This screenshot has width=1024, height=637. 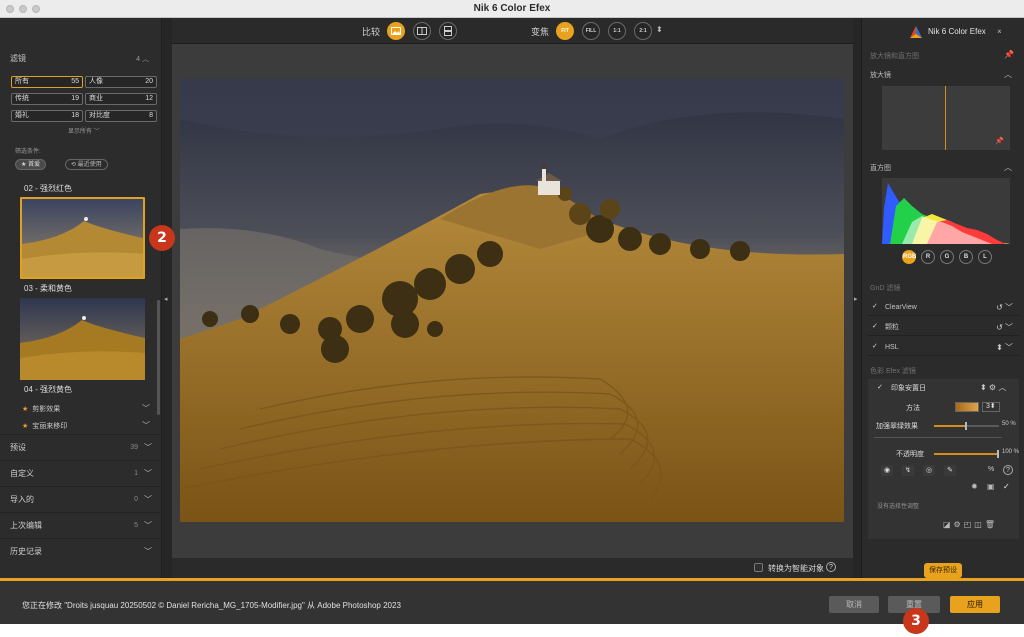 I want to click on histogram-b-button: B, so click(x=966, y=257).